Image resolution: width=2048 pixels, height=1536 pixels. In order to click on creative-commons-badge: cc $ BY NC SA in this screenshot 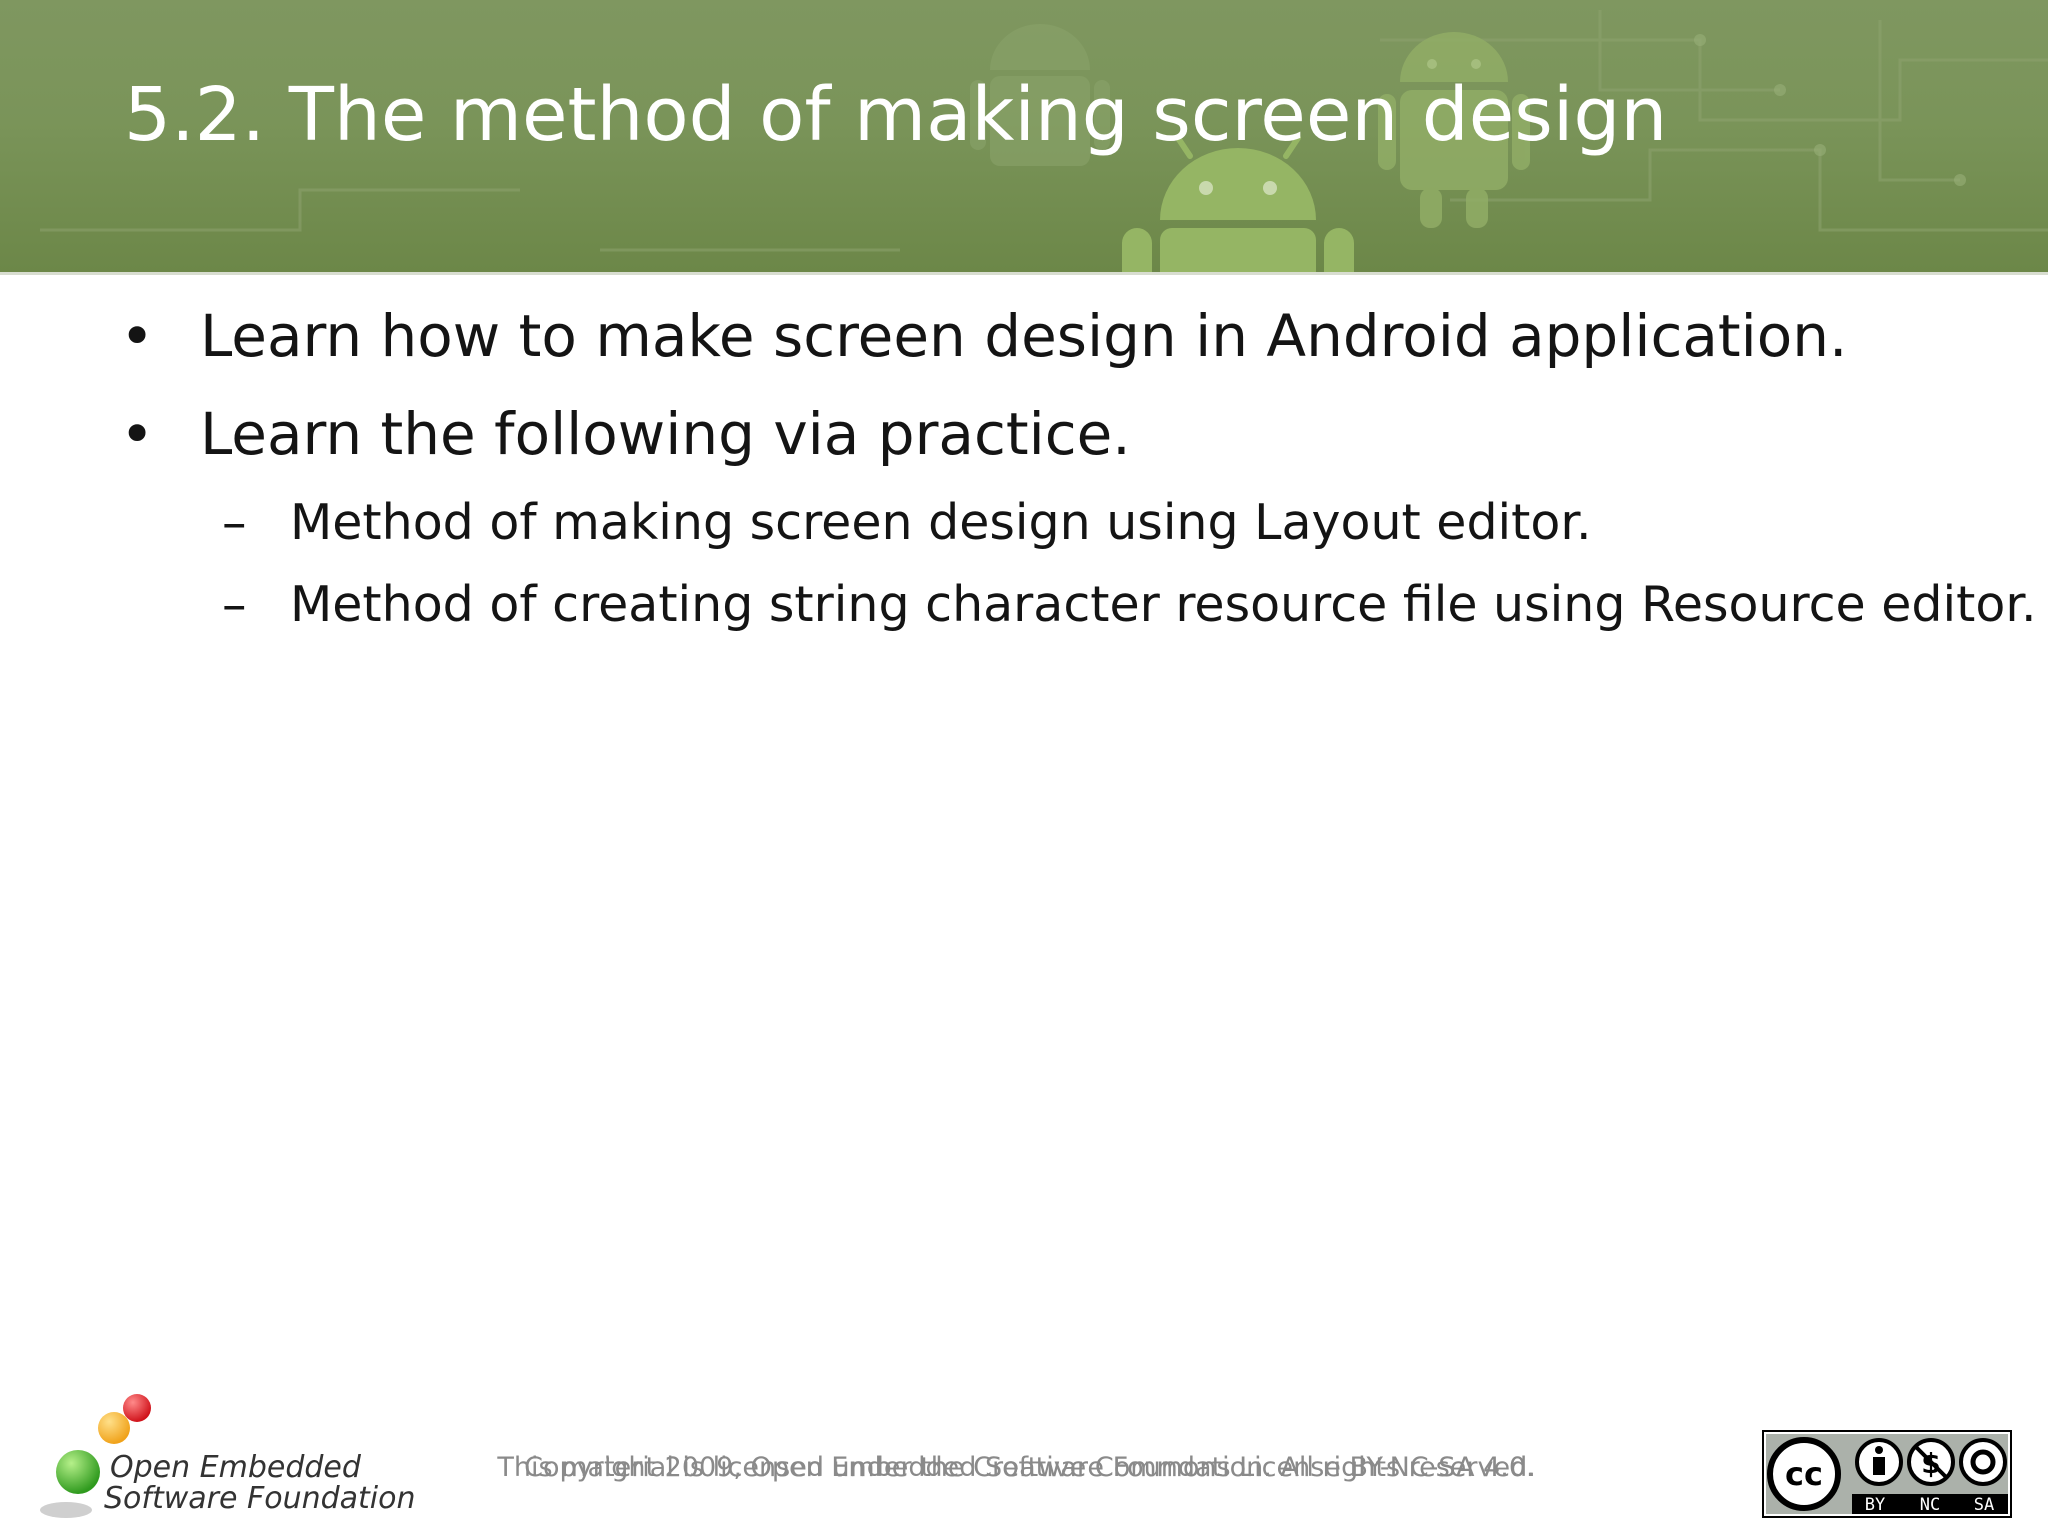, I will do `click(1887, 1474)`.